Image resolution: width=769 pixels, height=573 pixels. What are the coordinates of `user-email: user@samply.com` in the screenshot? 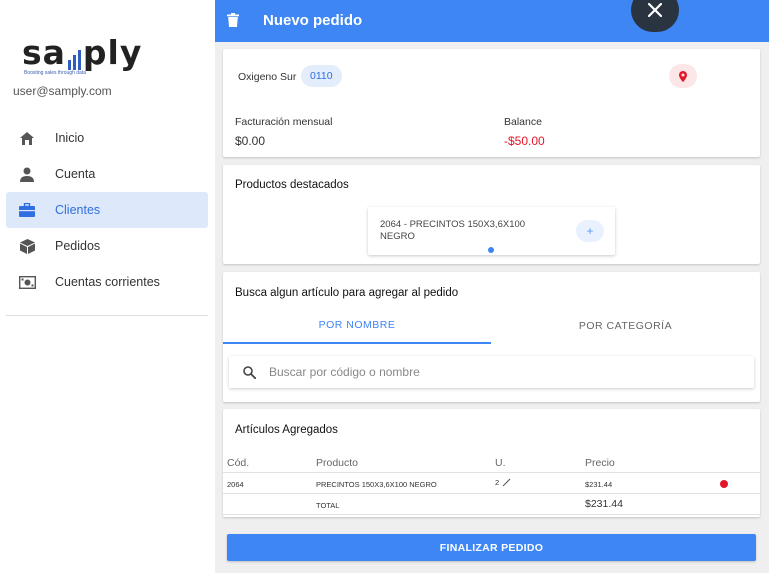 It's located at (62, 91).